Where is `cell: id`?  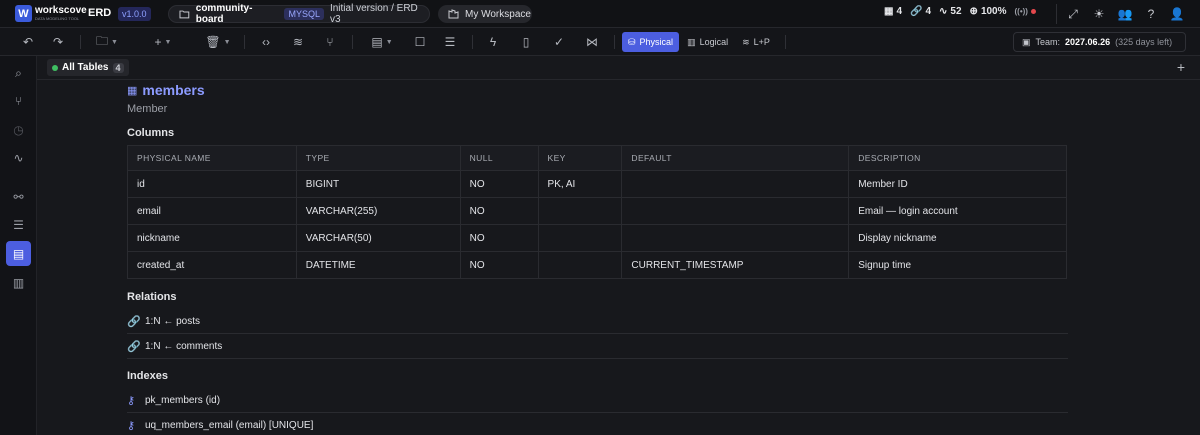 cell: id is located at coordinates (212, 184).